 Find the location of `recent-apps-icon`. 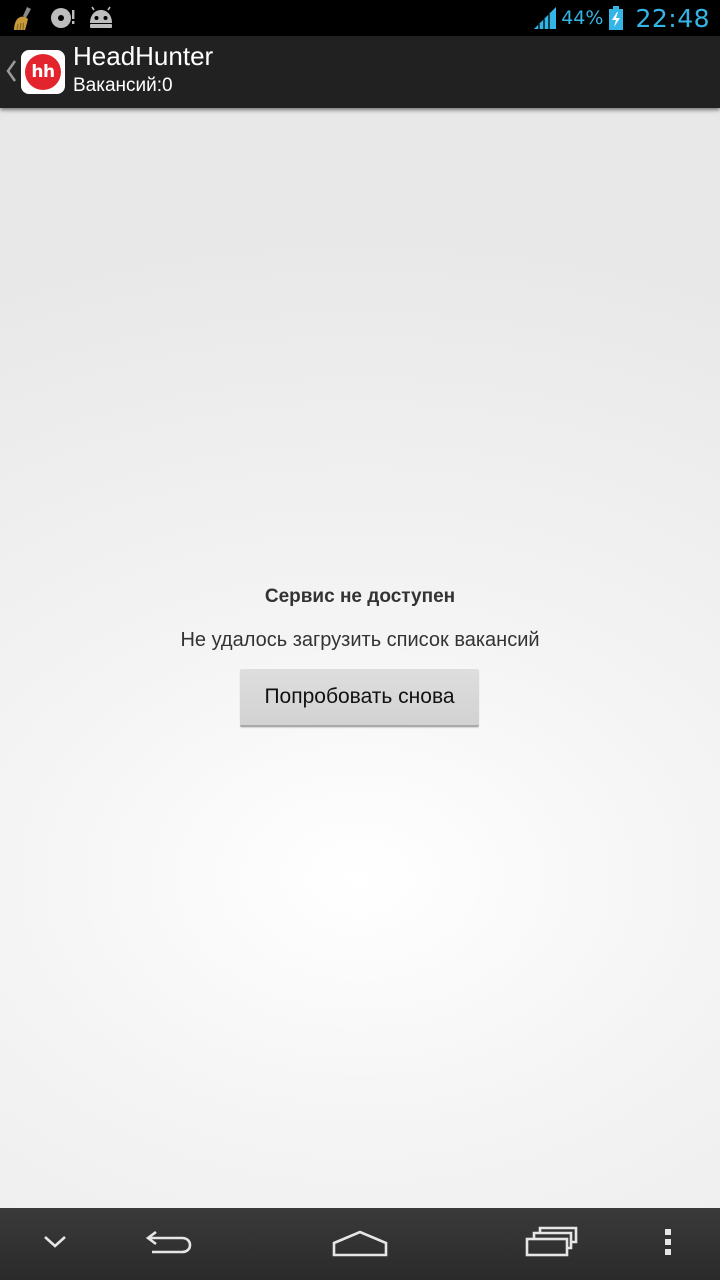

recent-apps-icon is located at coordinates (552, 1244).